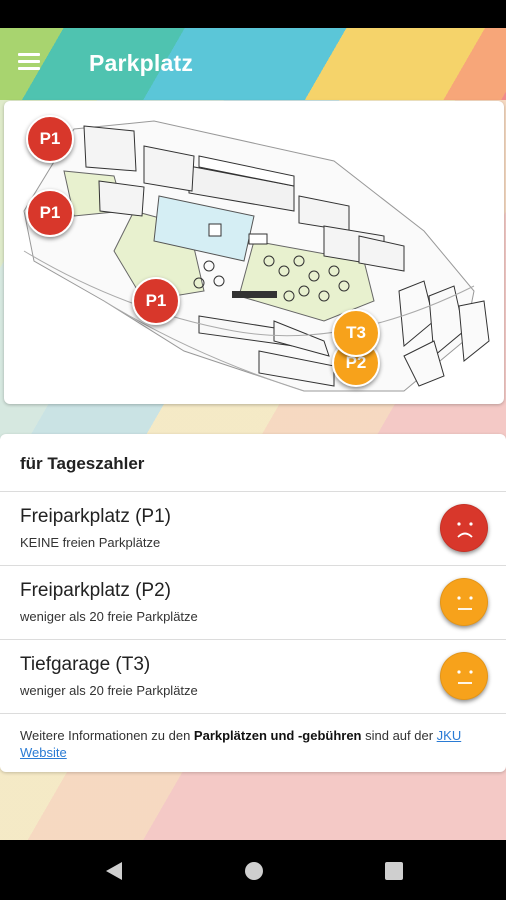  Describe the element at coordinates (277, 735) in the screenshot. I see `footer-bold-text: Parkplätzen und -gebühren` at that location.